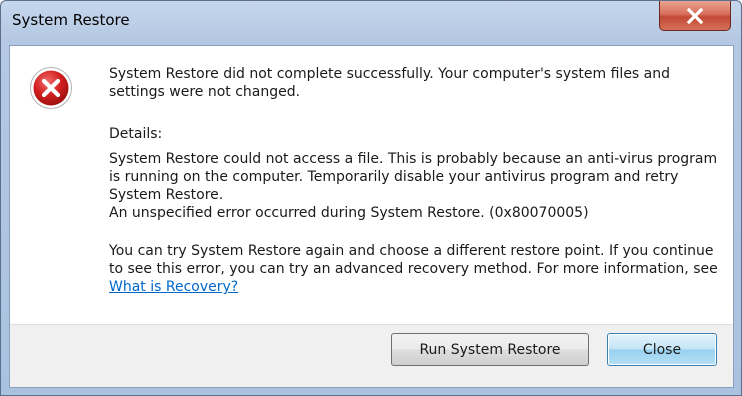 This screenshot has height=396, width=742. What do you see at coordinates (371, 23) in the screenshot?
I see `title-bar: System Restore` at bounding box center [371, 23].